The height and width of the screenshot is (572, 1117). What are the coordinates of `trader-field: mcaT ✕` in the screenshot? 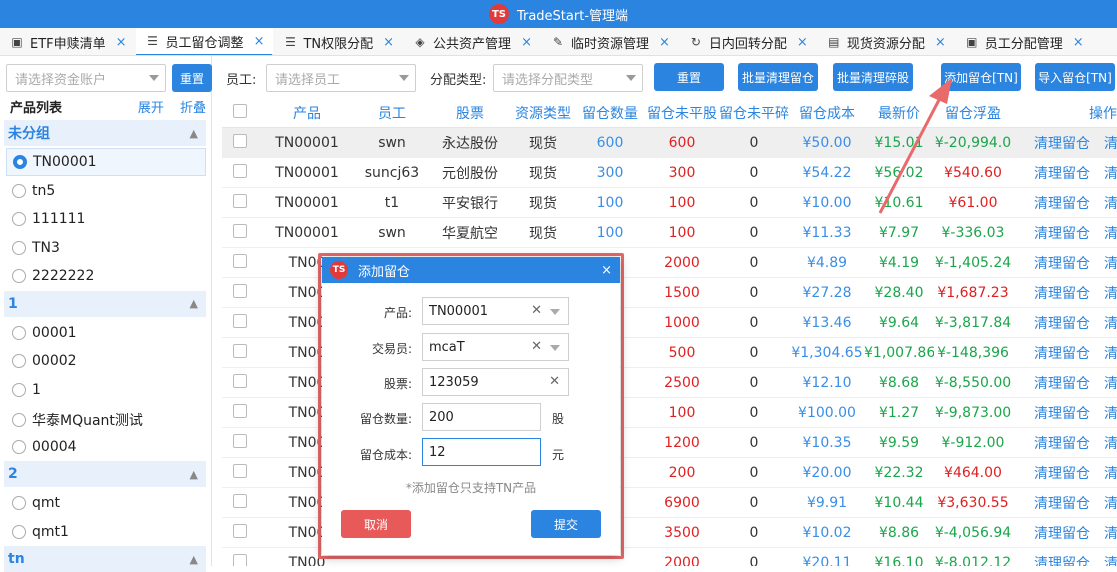 It's located at (495, 347).